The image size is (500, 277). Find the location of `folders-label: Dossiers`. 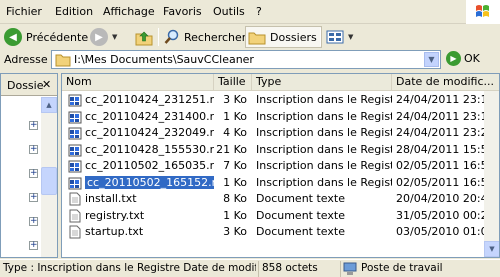

folders-label: Dossiers is located at coordinates (293, 37).